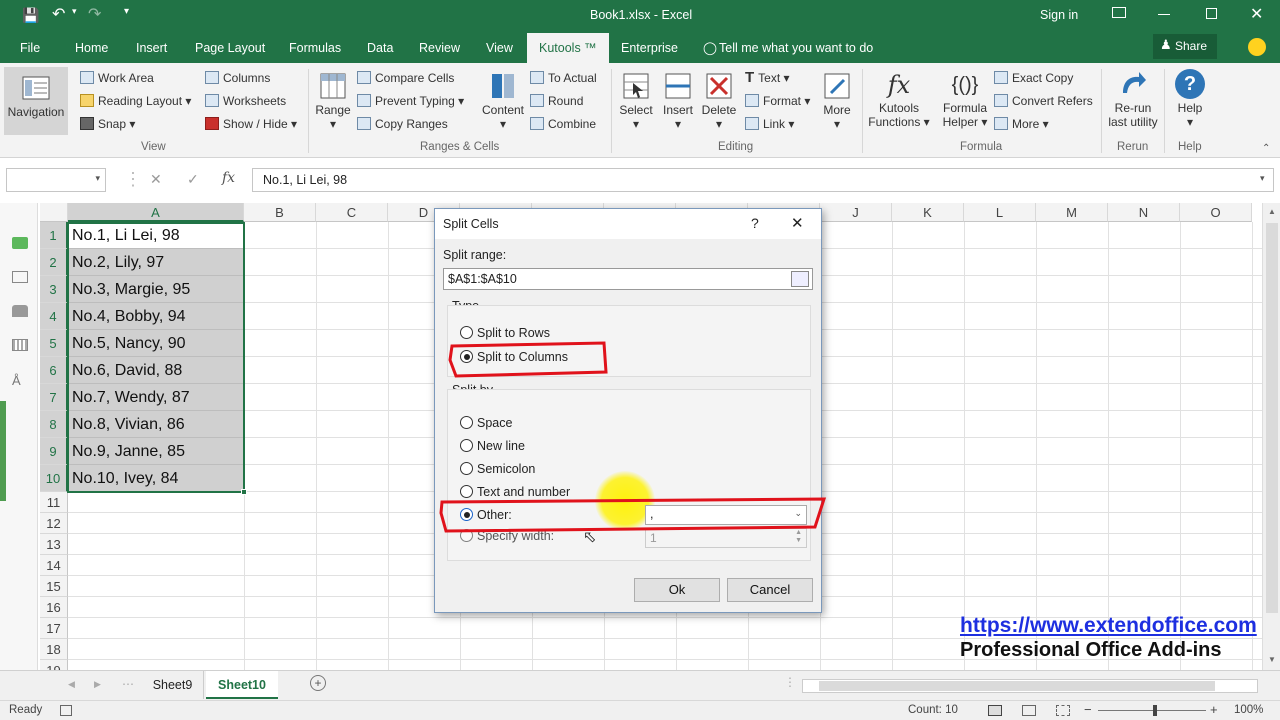 The width and height of the screenshot is (1280, 720). I want to click on cell-a6: No.6, David, 88, so click(156, 370).